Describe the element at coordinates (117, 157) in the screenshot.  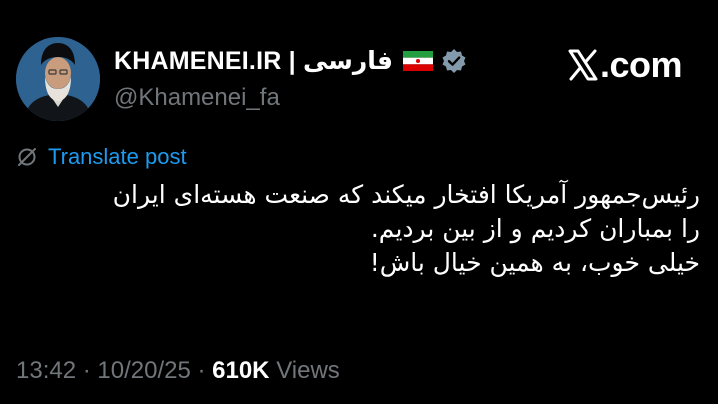
I see `translate-post-label: Translate post` at that location.